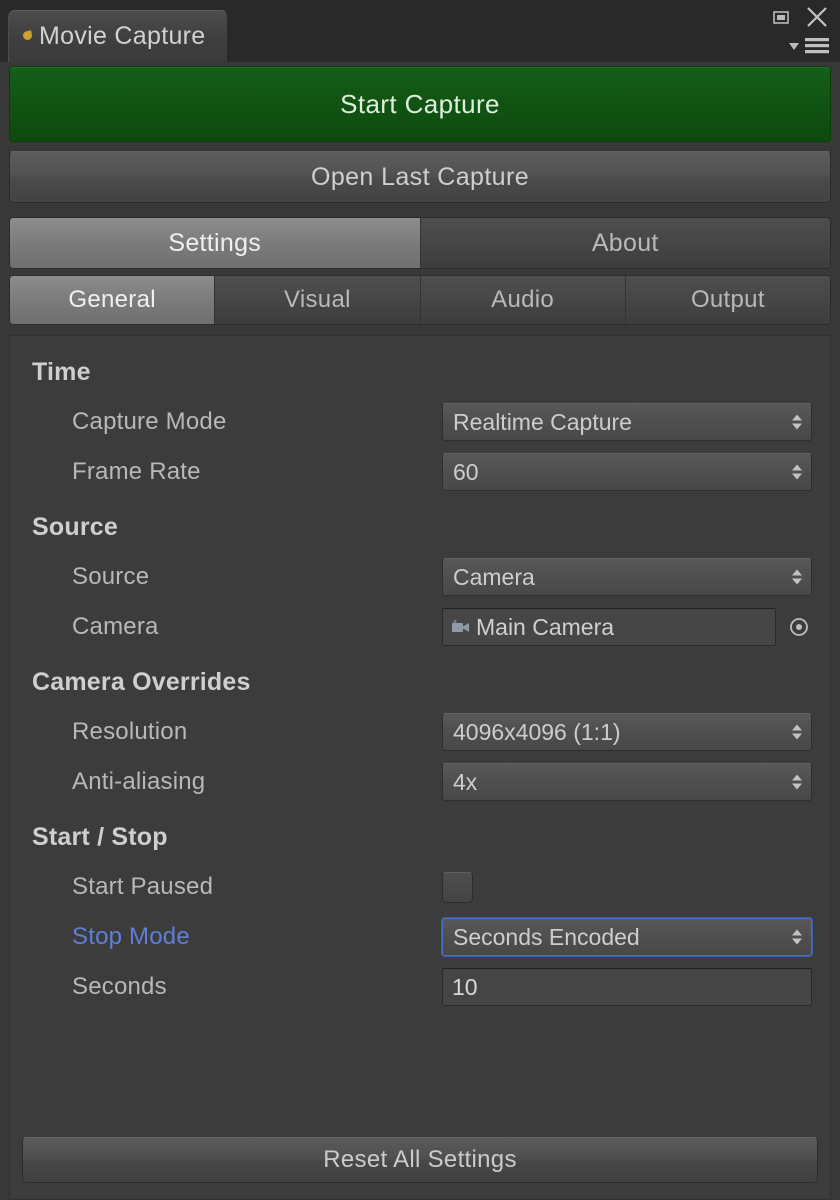  I want to click on subtab-audio: Audio, so click(523, 300).